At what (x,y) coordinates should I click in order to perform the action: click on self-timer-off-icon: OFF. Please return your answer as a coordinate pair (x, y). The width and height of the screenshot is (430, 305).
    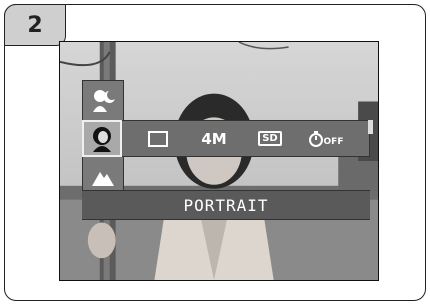
    Looking at the image, I should click on (325, 138).